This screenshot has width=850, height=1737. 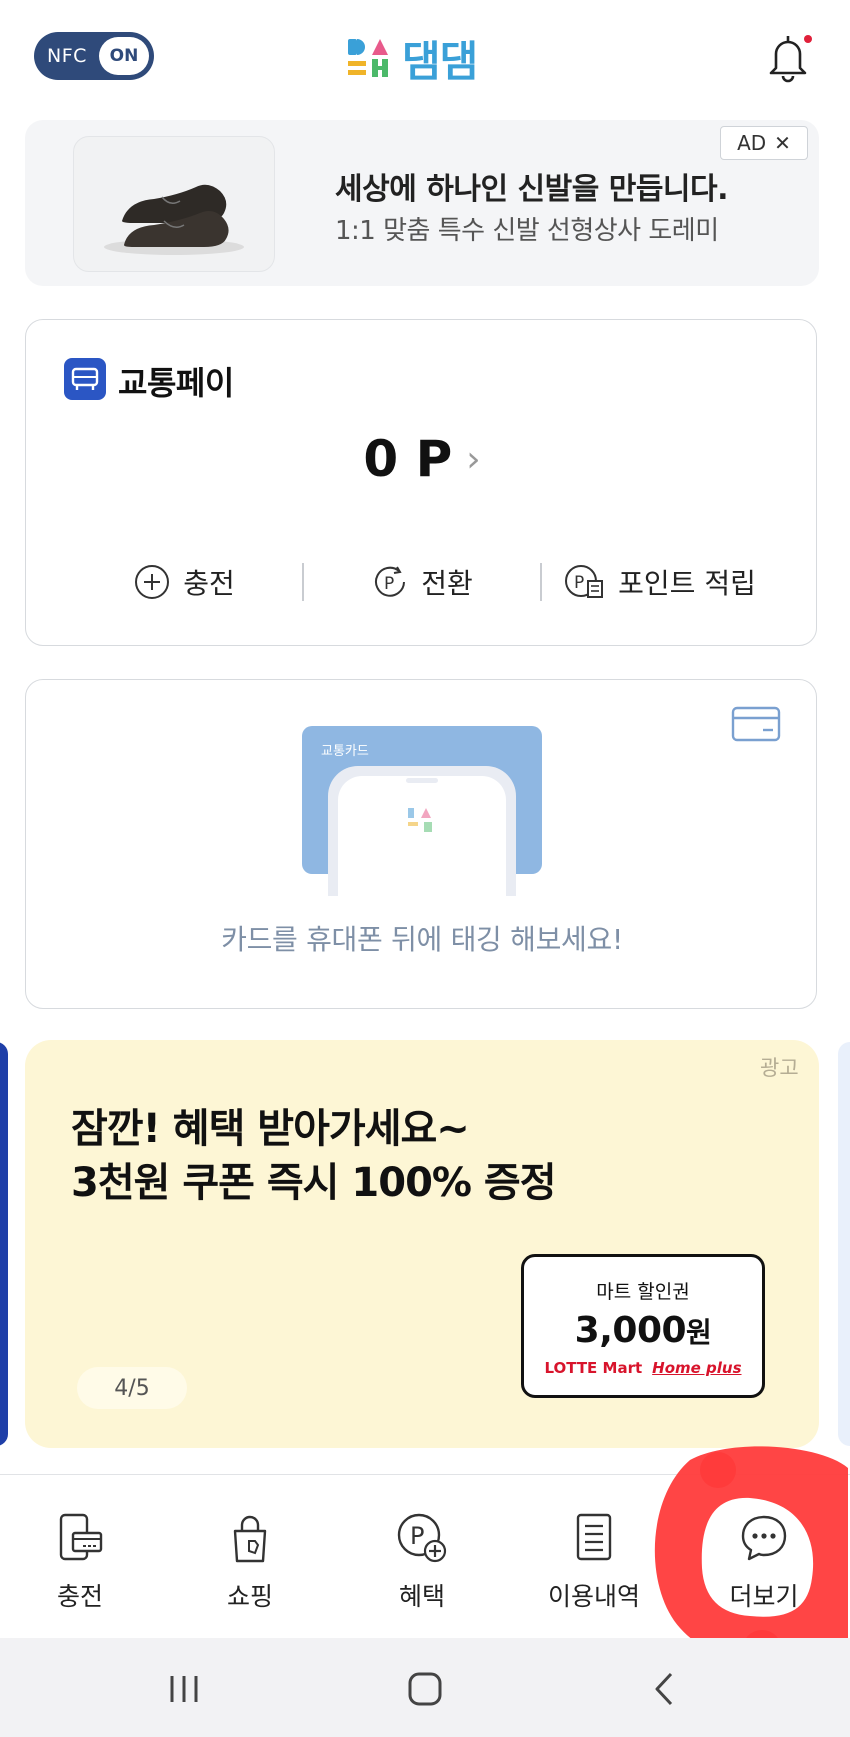 I want to click on dam-blocks-logo, so click(x=368, y=58).